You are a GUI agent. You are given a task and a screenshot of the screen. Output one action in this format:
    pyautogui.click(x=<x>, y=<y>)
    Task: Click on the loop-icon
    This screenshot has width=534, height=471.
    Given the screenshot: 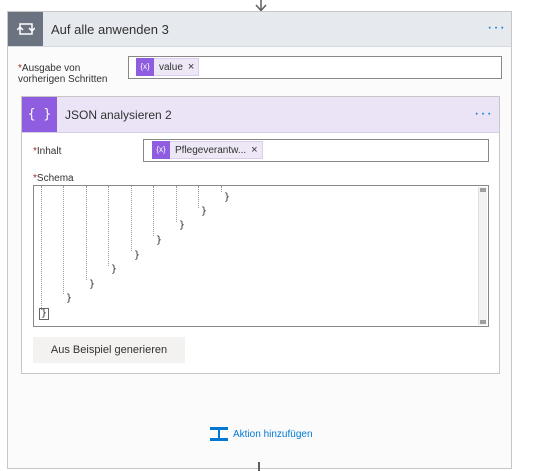 What is the action you would take?
    pyautogui.click(x=25, y=29)
    